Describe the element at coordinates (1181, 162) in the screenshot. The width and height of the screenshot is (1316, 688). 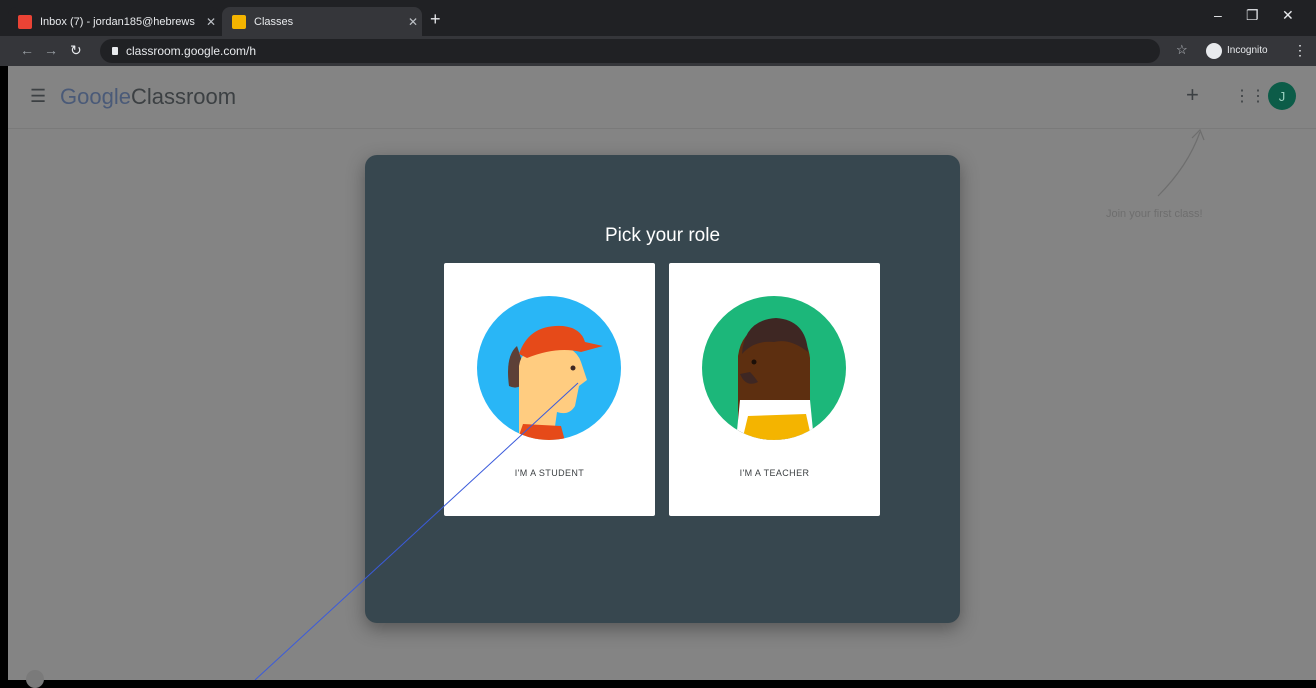
I see `hint-arrow-icon` at that location.